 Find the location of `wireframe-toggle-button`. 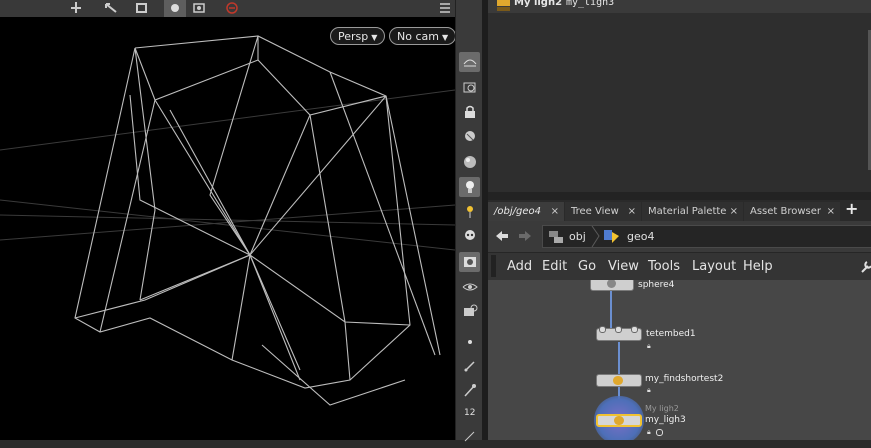

wireframe-toggle-button is located at coordinates (469, 87).